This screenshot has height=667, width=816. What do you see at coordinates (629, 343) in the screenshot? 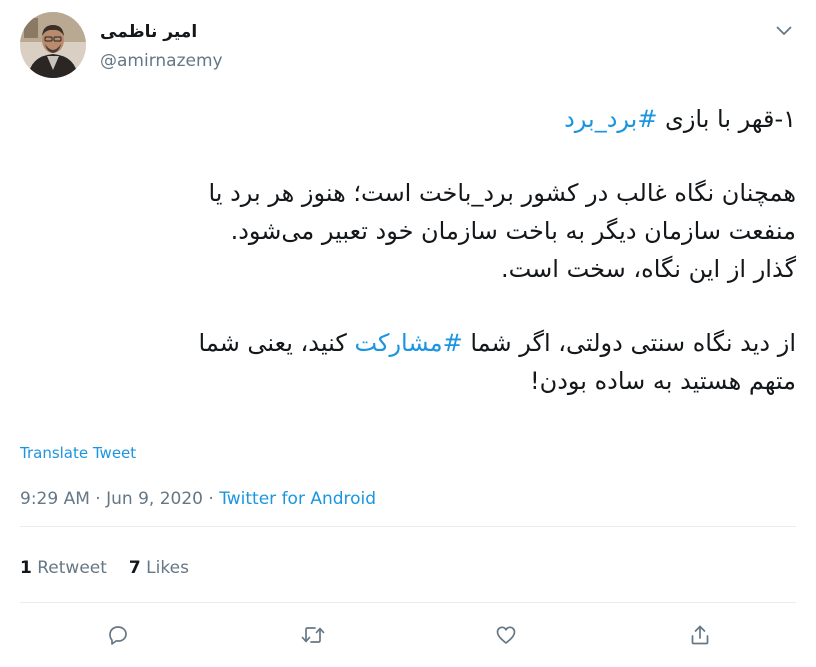
I see `tweet-text-span: از دید نگاه سنتی دولتی، اگر شما` at bounding box center [629, 343].